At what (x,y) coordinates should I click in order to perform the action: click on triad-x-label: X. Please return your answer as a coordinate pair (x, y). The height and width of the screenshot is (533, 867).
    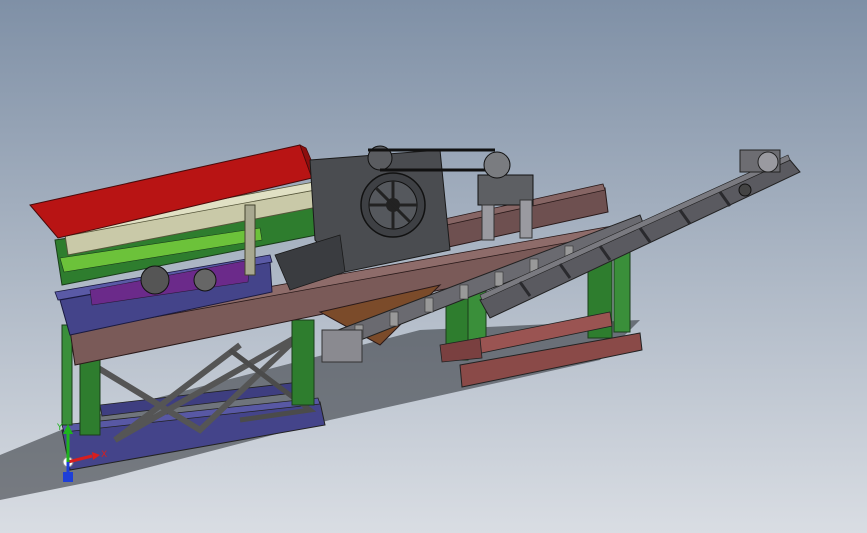
    Looking at the image, I should click on (104, 455).